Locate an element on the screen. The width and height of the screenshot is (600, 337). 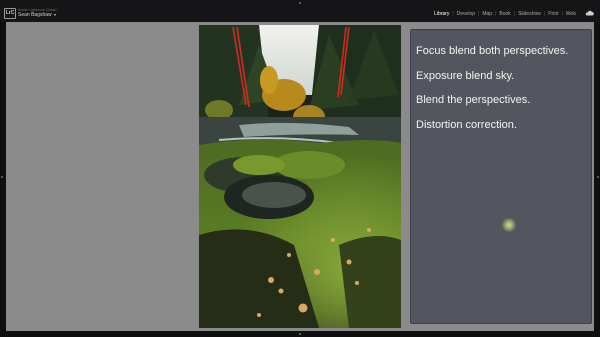
module-book: Book is located at coordinates (504, 14).